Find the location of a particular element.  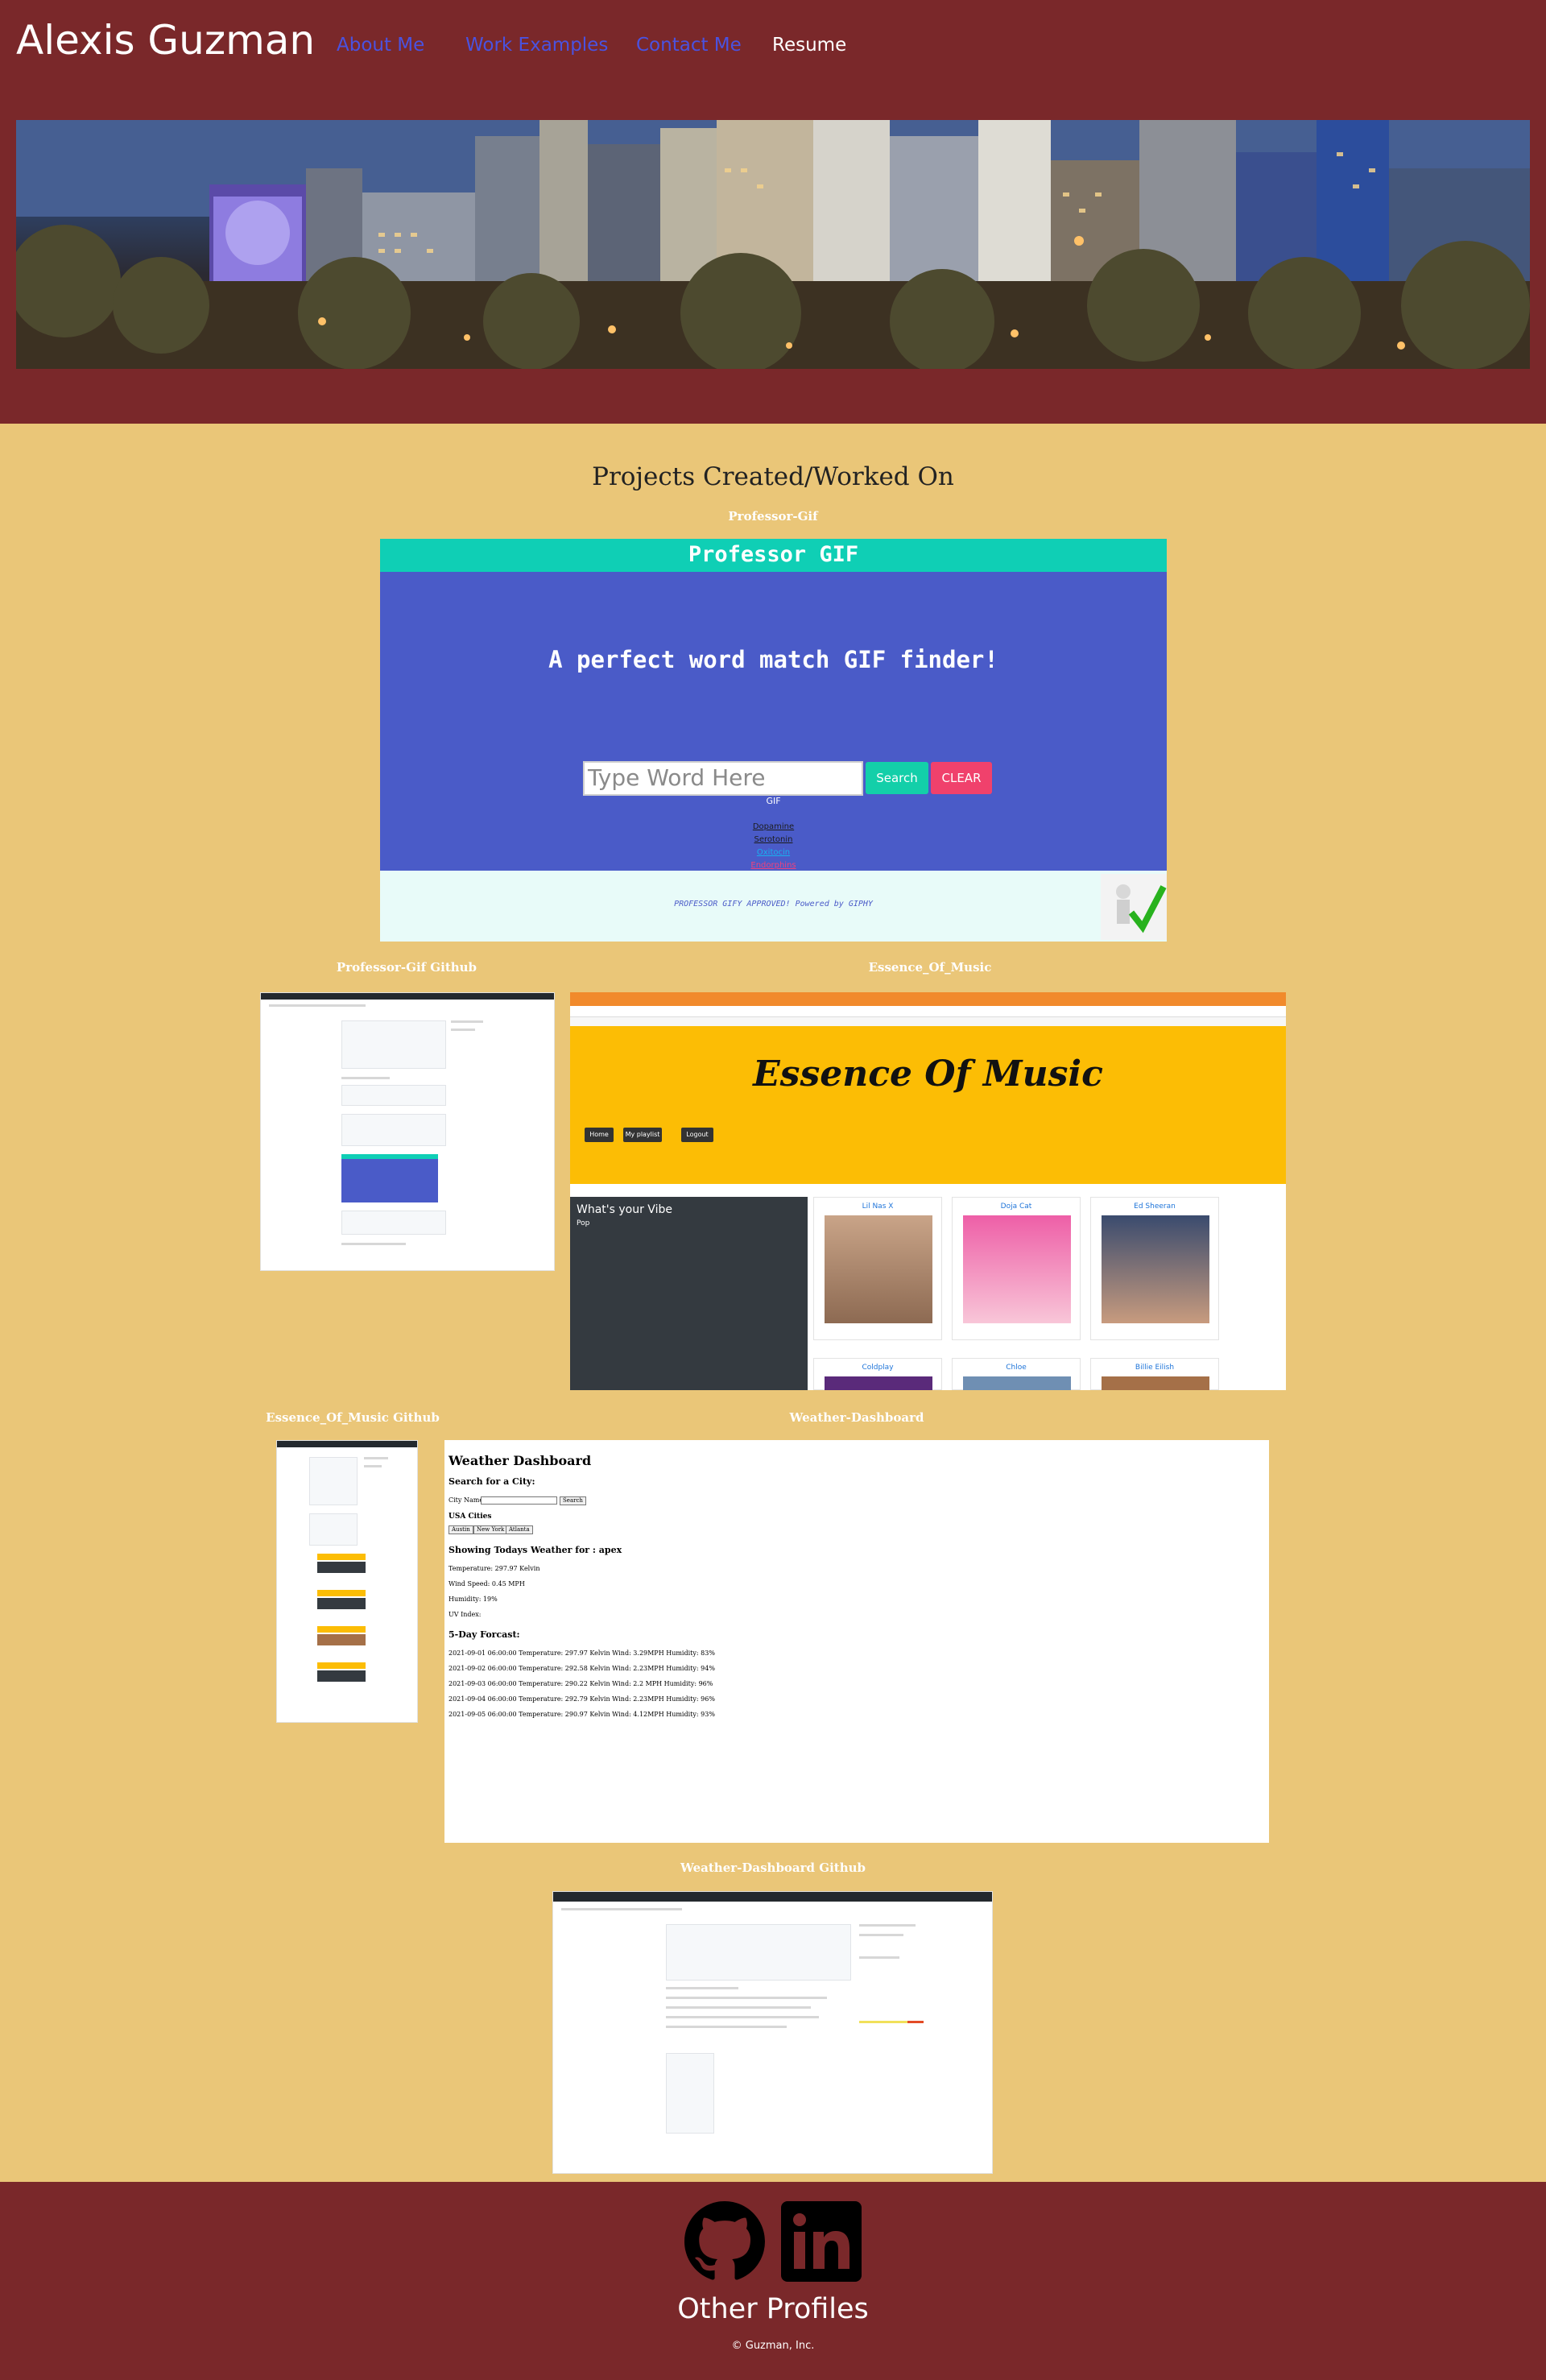

professor-gif-link: Dopamine is located at coordinates (773, 826).